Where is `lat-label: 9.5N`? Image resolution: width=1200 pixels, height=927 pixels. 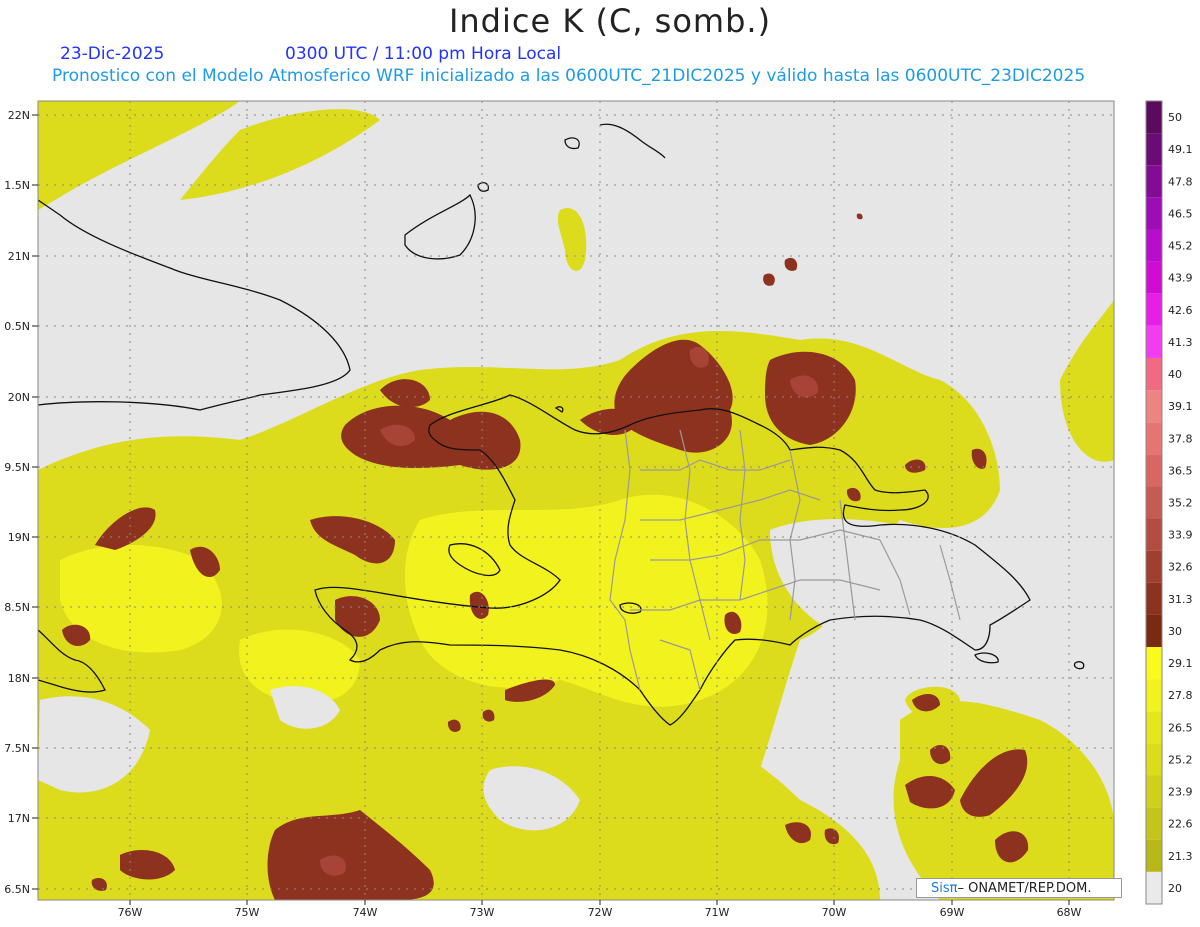
lat-label: 9.5N is located at coordinates (17, 467).